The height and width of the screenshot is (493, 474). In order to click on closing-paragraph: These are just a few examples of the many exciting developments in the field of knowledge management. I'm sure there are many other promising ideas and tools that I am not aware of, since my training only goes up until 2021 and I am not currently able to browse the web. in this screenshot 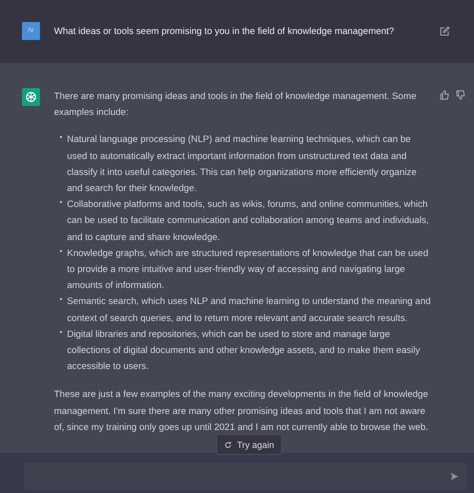, I will do `click(242, 411)`.